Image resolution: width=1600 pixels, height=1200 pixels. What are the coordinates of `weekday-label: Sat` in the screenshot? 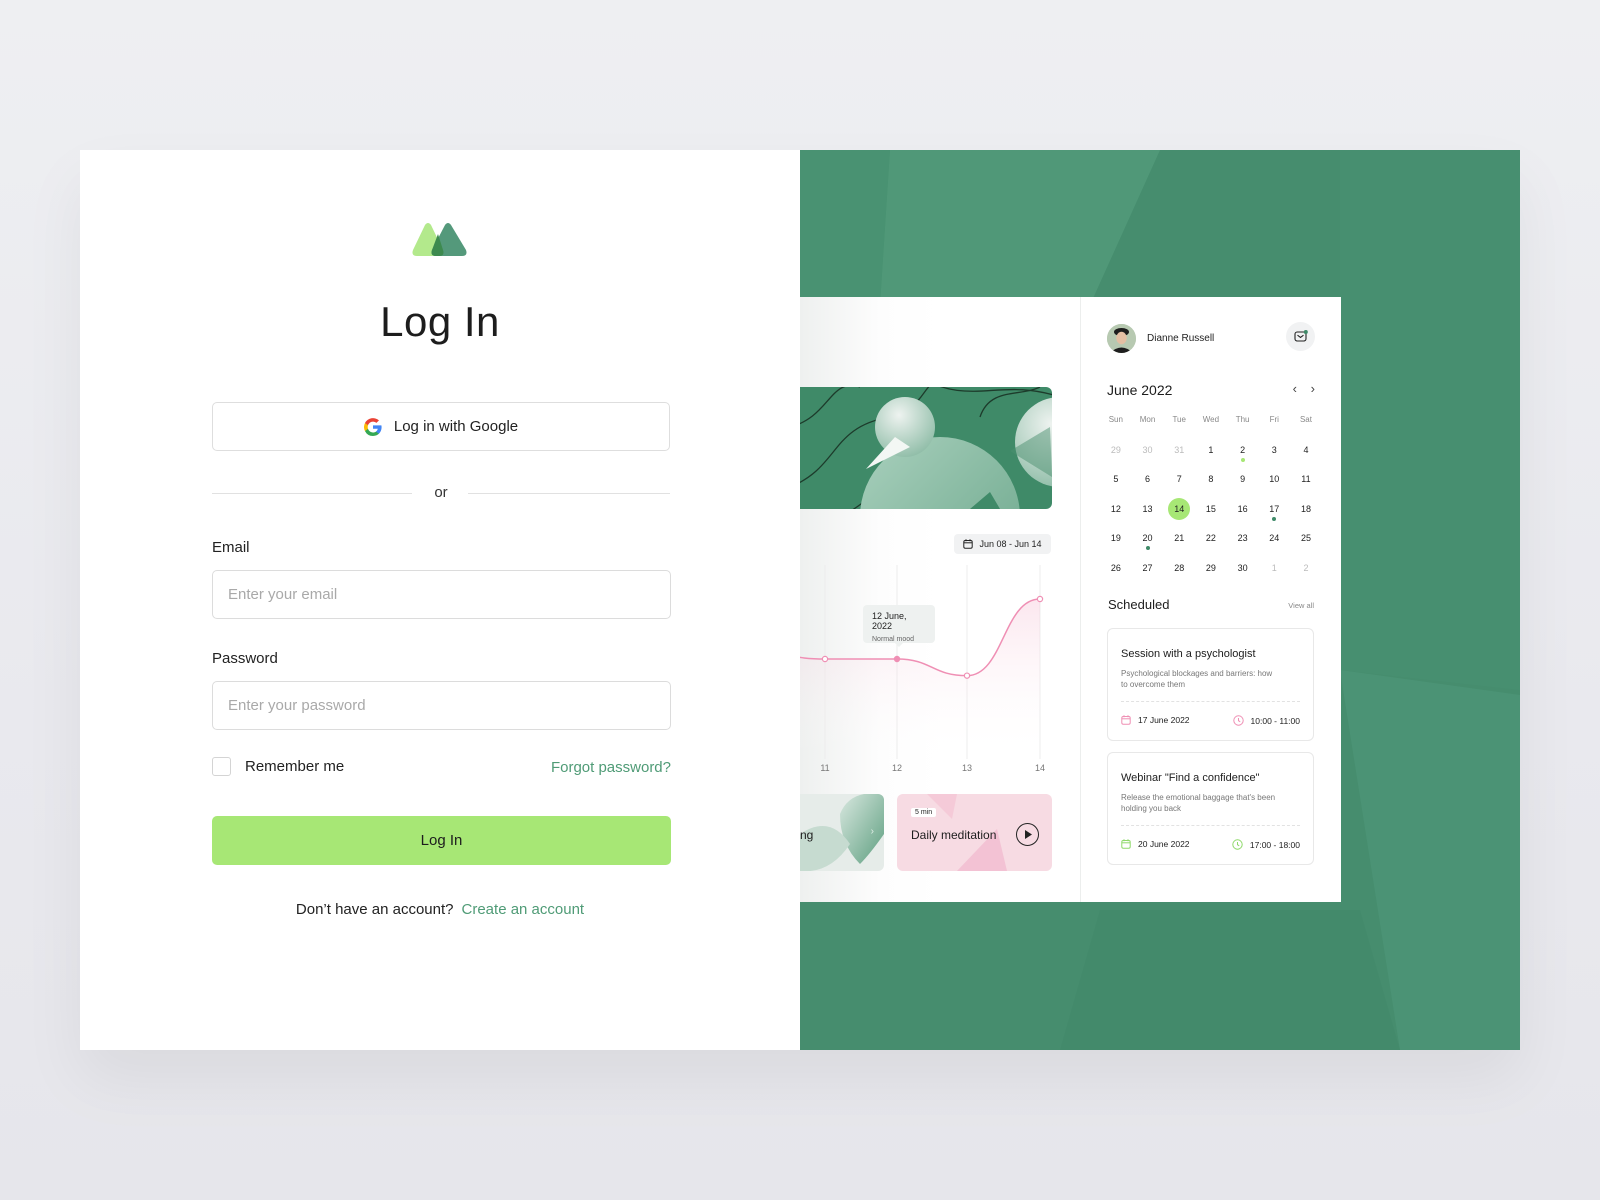 It's located at (1305, 419).